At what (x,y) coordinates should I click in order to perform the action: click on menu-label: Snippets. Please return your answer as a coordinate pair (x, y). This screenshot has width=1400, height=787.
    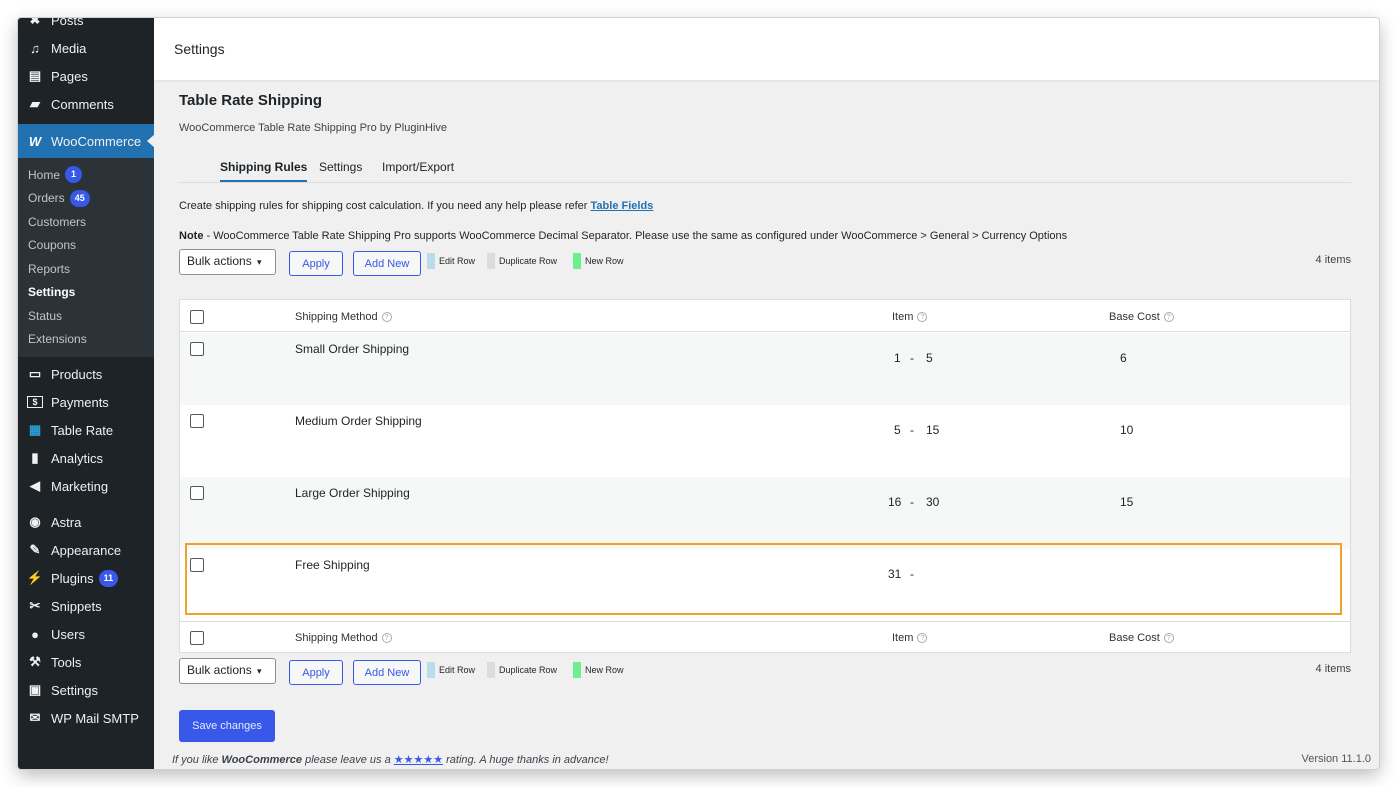
    Looking at the image, I should click on (76, 606).